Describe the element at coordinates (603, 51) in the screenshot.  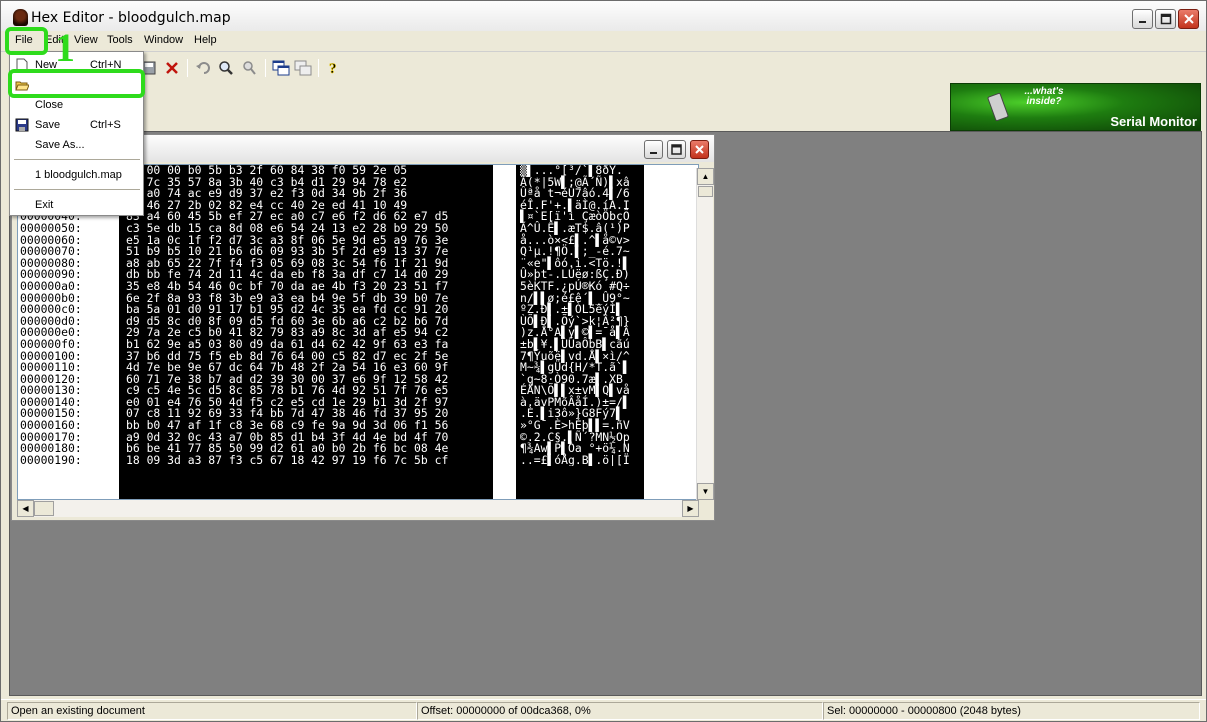
I see `menu-divider` at that location.